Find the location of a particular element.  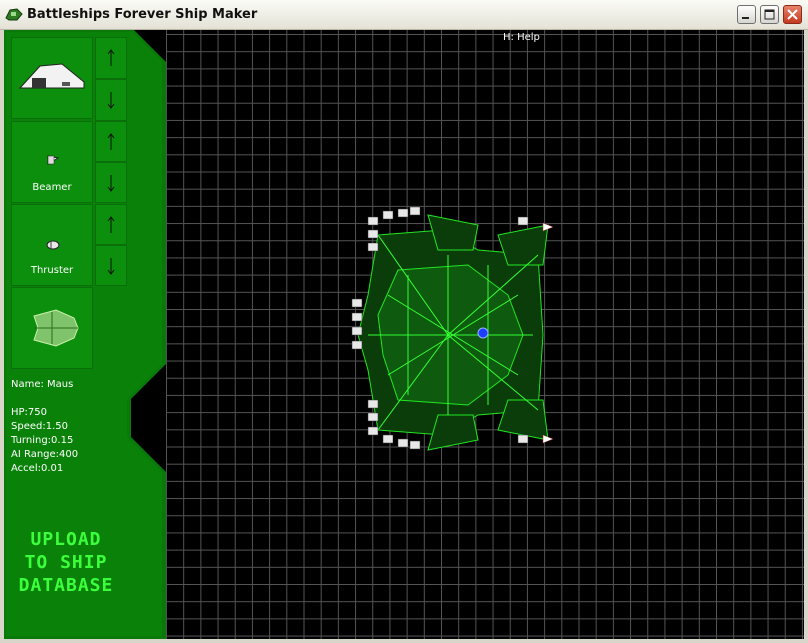

help-hint: H: Help is located at coordinates (521, 37).